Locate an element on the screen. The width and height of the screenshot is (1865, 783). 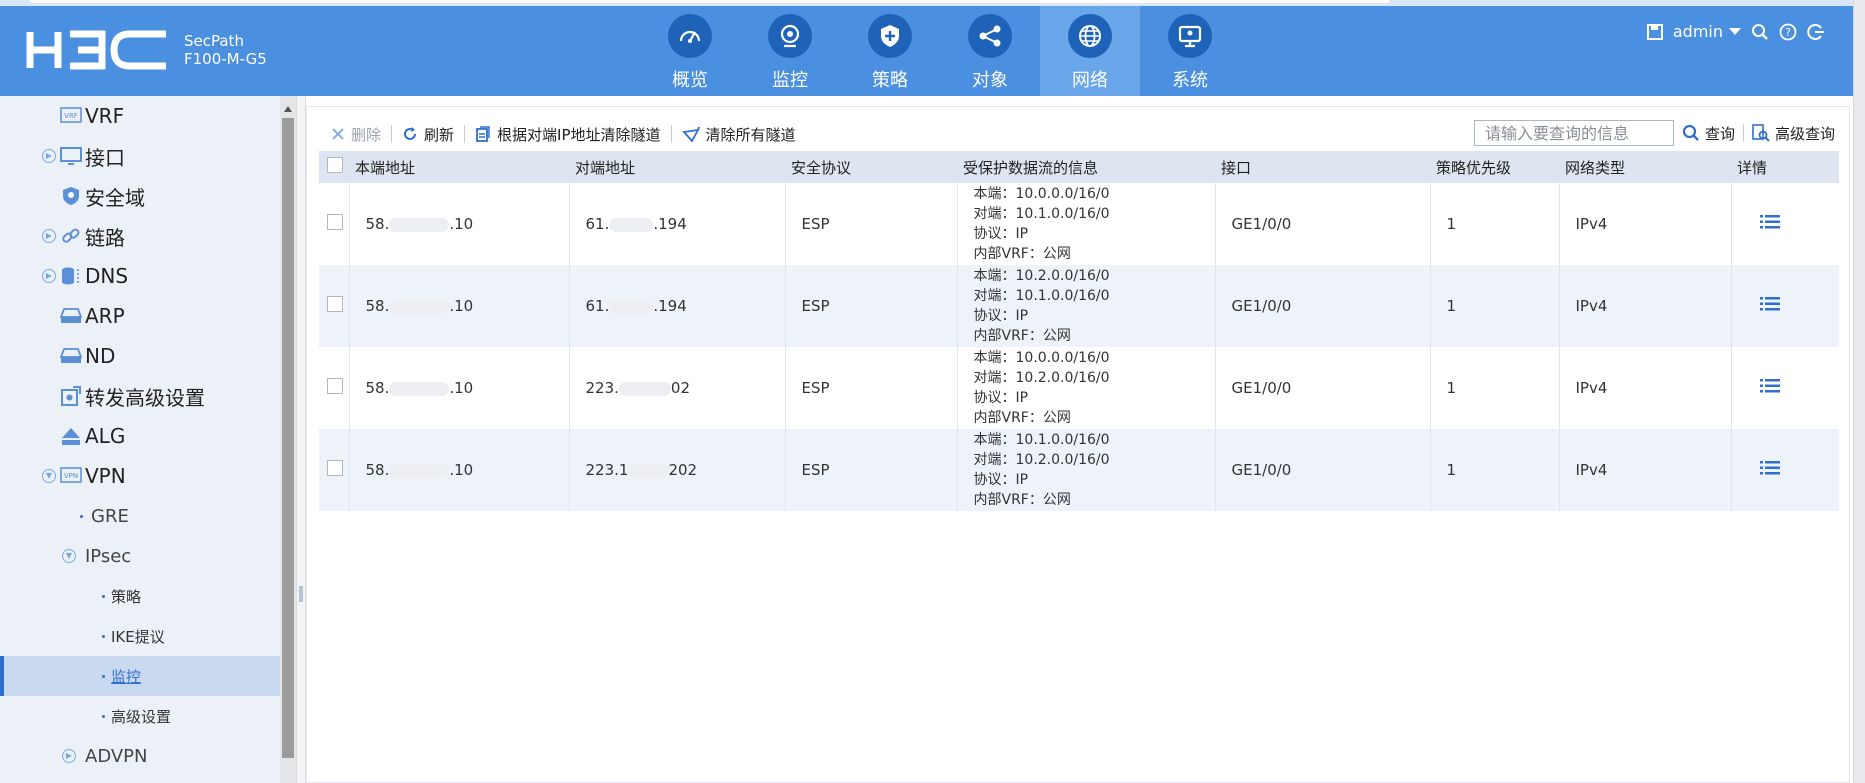
scroll-thumb is located at coordinates (288, 438).